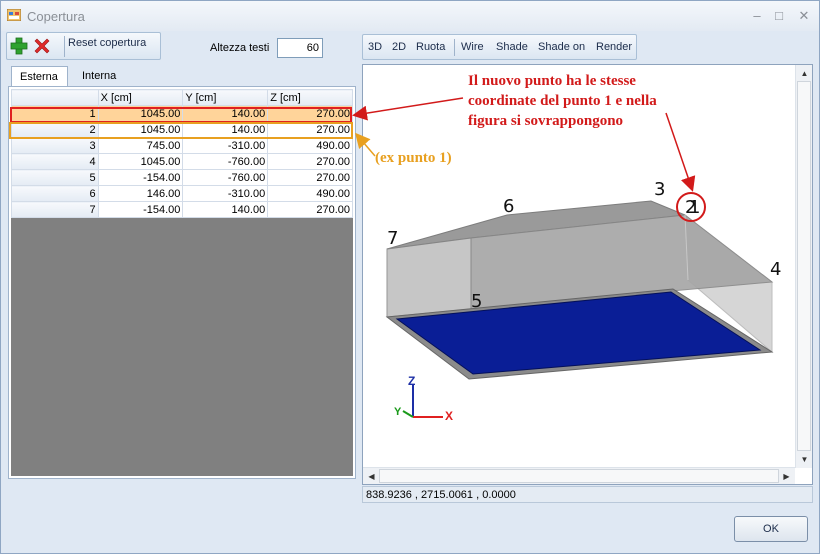 The image size is (820, 554). Describe the element at coordinates (55, 161) in the screenshot. I see `row-id: 4` at that location.